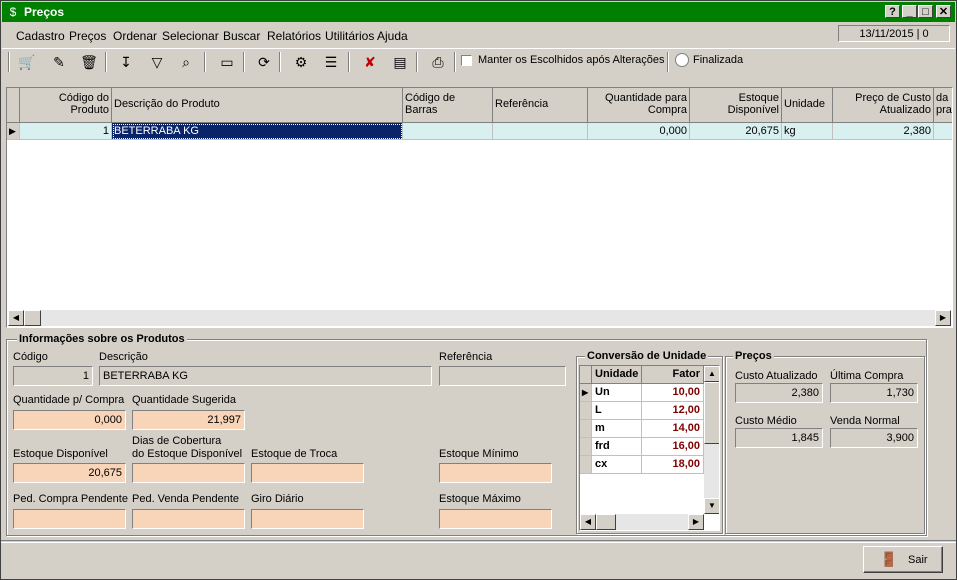  What do you see at coordinates (673, 393) in the screenshot?
I see `conv-cell-fator: 10,00` at bounding box center [673, 393].